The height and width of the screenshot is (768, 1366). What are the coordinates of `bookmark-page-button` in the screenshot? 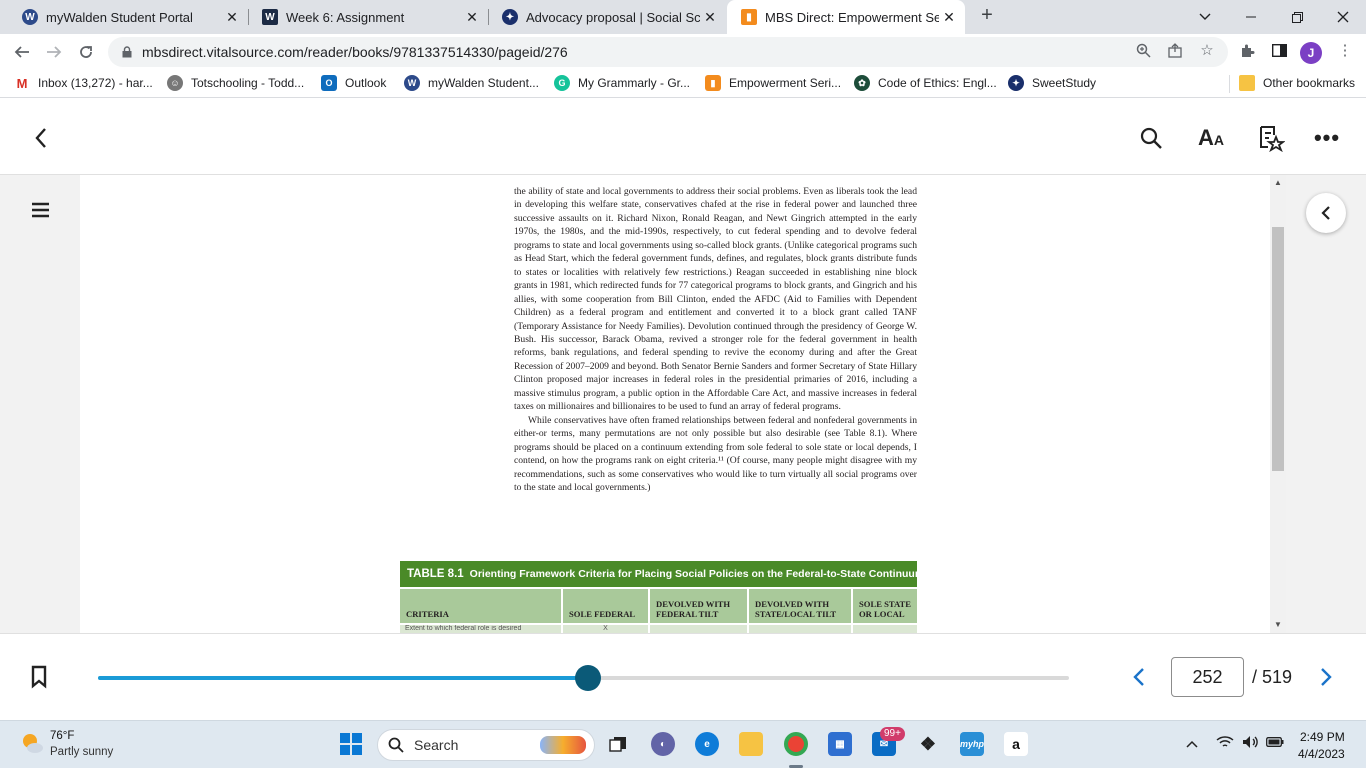 It's located at (41, 678).